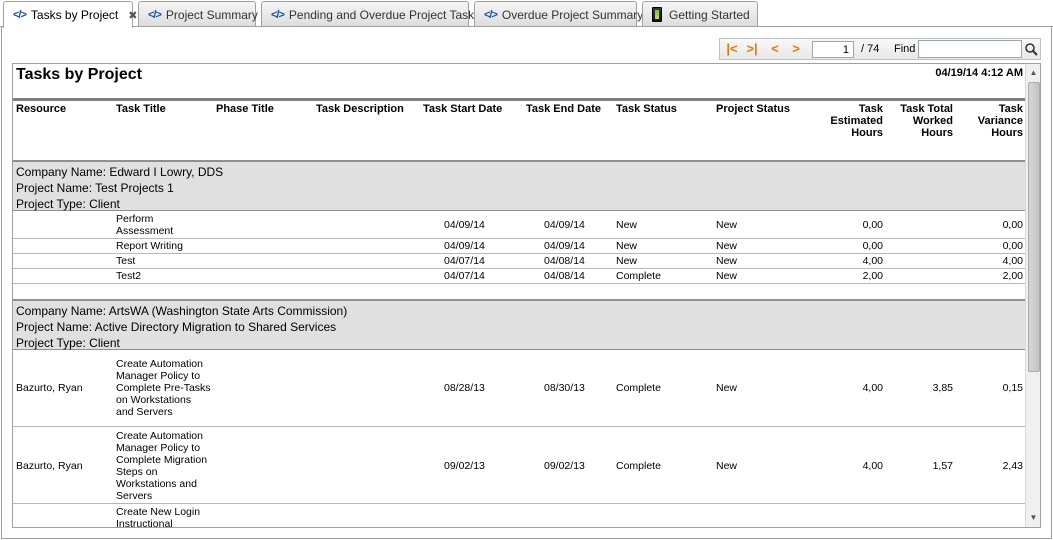  Describe the element at coordinates (638, 466) in the screenshot. I see `task-status: Complete` at that location.